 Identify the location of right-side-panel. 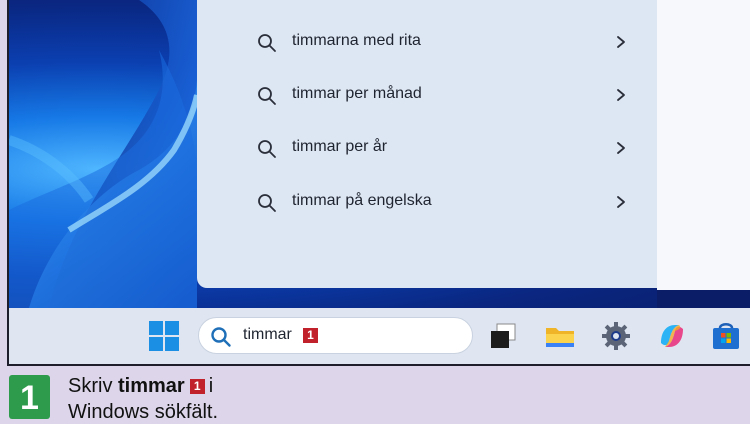
(703, 145).